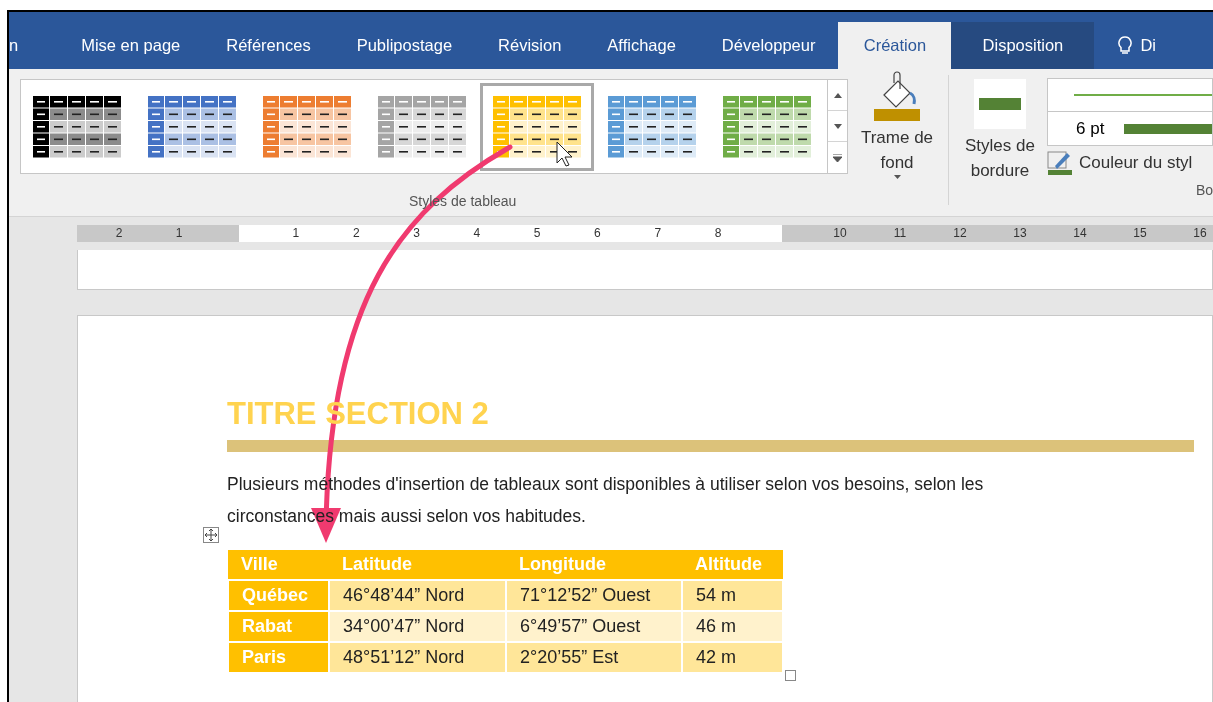 The width and height of the screenshot is (1213, 702). Describe the element at coordinates (1080, 233) in the screenshot. I see `ruler-number: 14` at that location.